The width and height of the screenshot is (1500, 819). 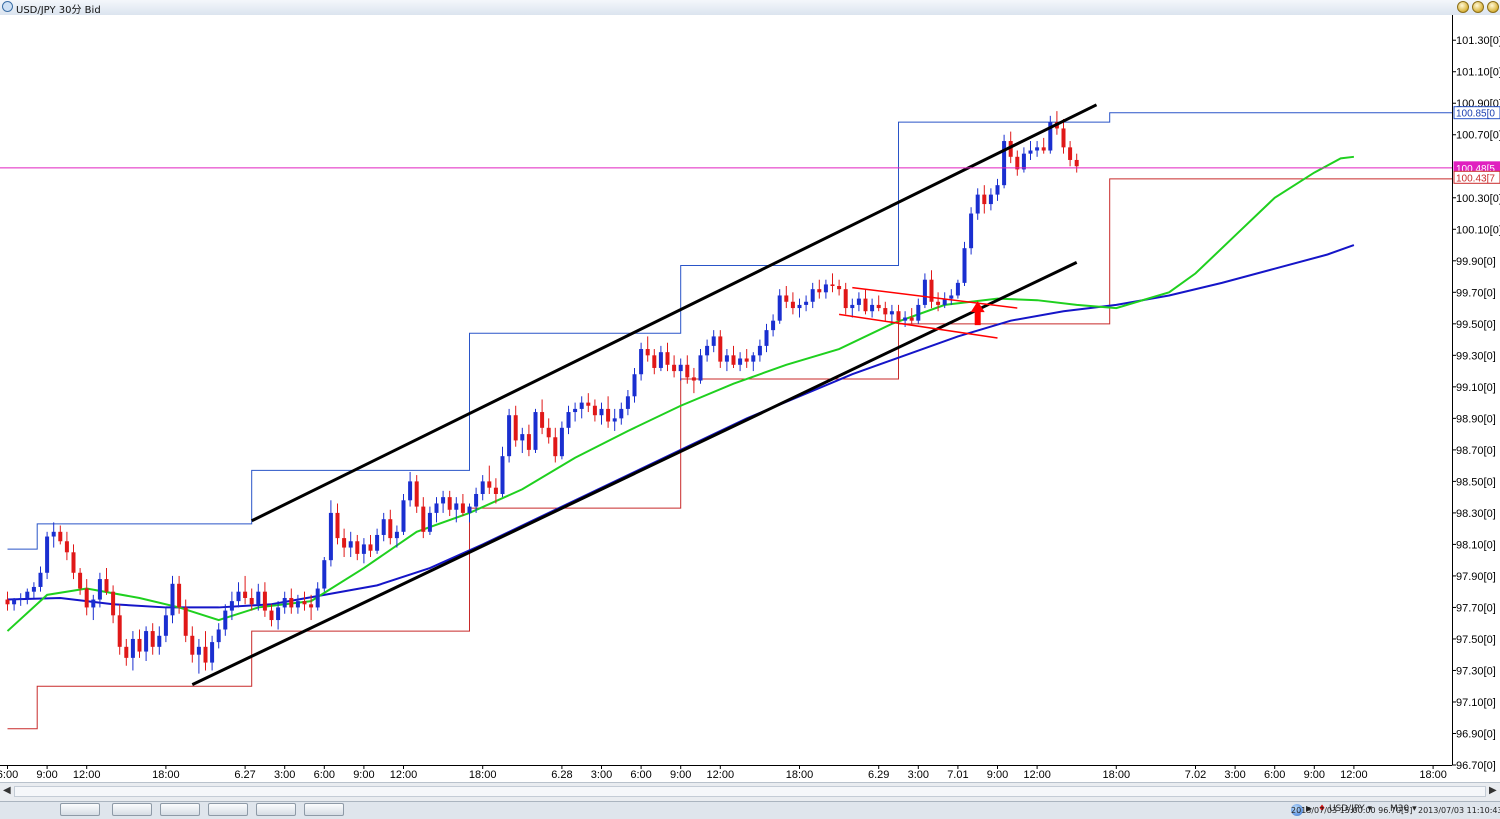 What do you see at coordinates (7, 6) in the screenshot?
I see `globe-icon` at bounding box center [7, 6].